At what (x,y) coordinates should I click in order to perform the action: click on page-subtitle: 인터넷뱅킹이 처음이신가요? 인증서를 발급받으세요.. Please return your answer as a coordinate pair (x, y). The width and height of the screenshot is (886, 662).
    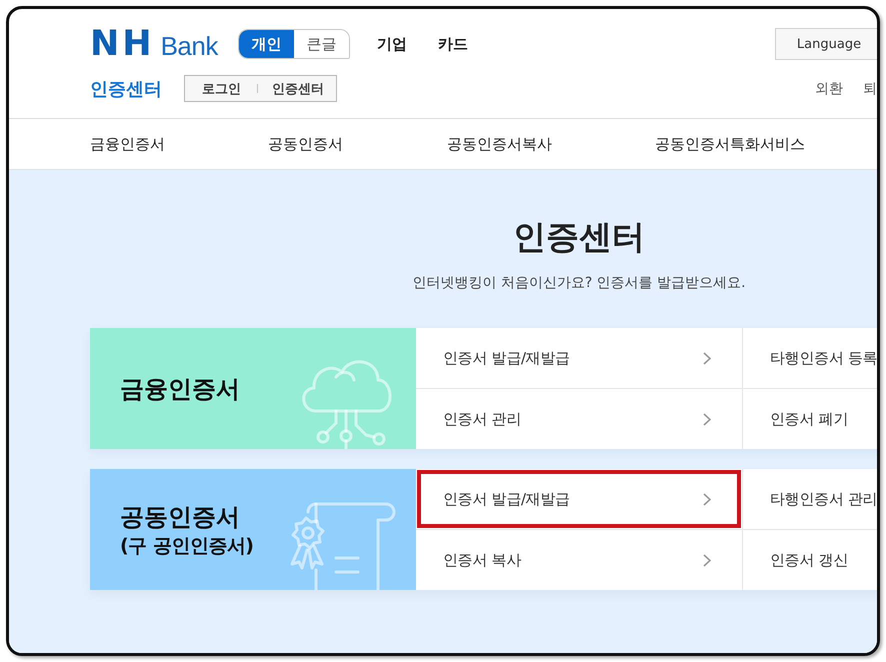
    Looking at the image, I should click on (579, 283).